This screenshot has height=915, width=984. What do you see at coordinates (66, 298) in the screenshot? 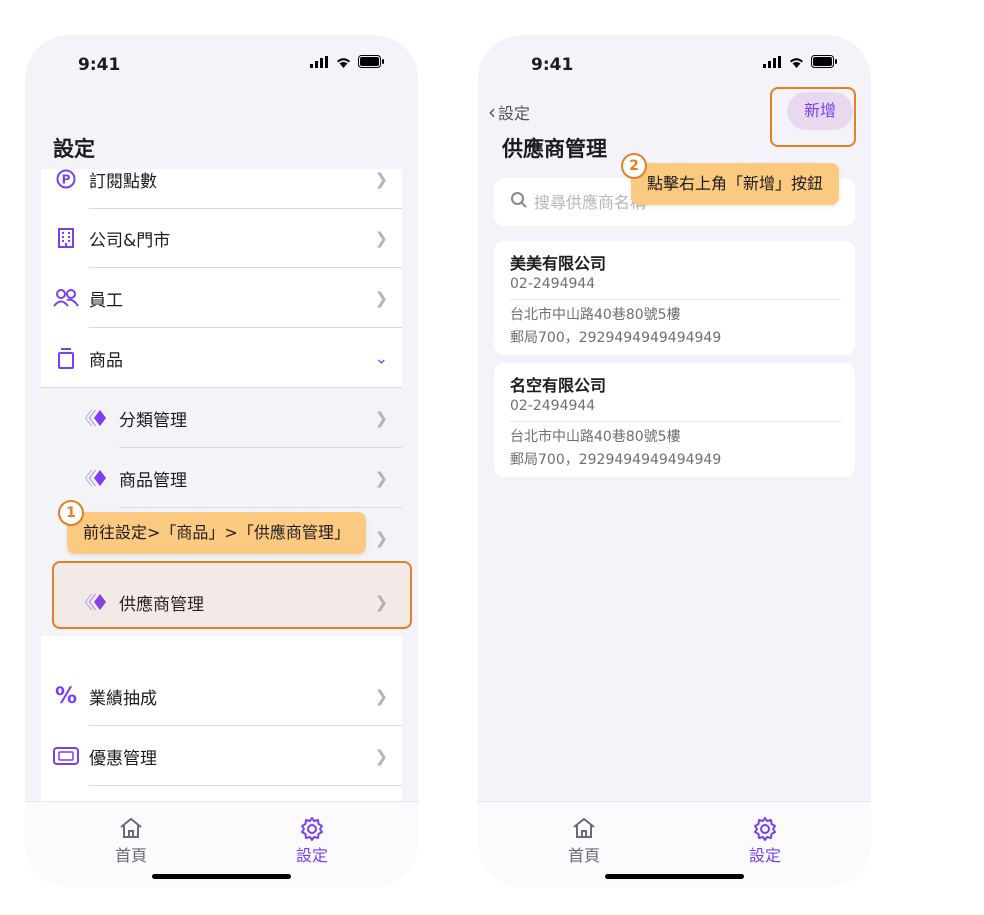
I see `people-icon` at bounding box center [66, 298].